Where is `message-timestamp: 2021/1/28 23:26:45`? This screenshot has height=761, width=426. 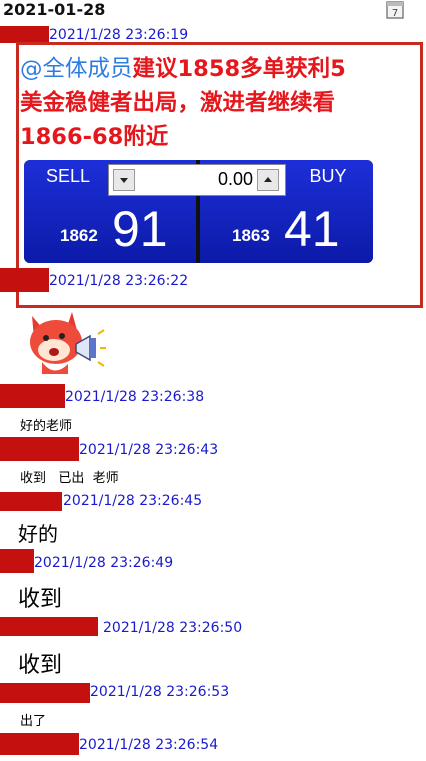
message-timestamp: 2021/1/28 23:26:45 is located at coordinates (133, 501).